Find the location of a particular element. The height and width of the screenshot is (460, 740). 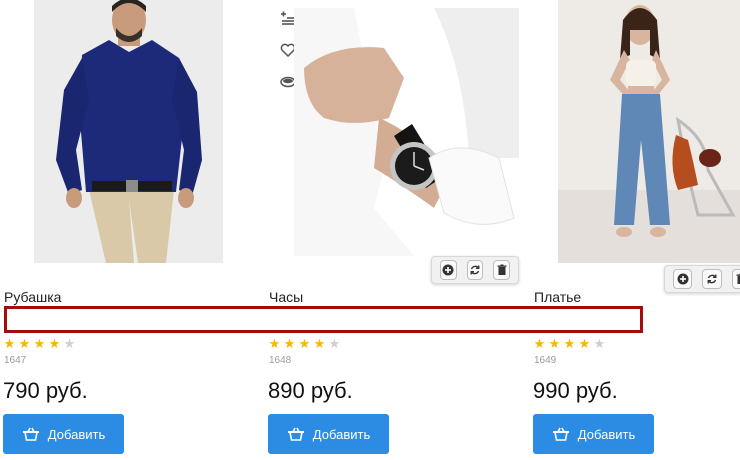

product-price: 790 руб. is located at coordinates (45, 390).